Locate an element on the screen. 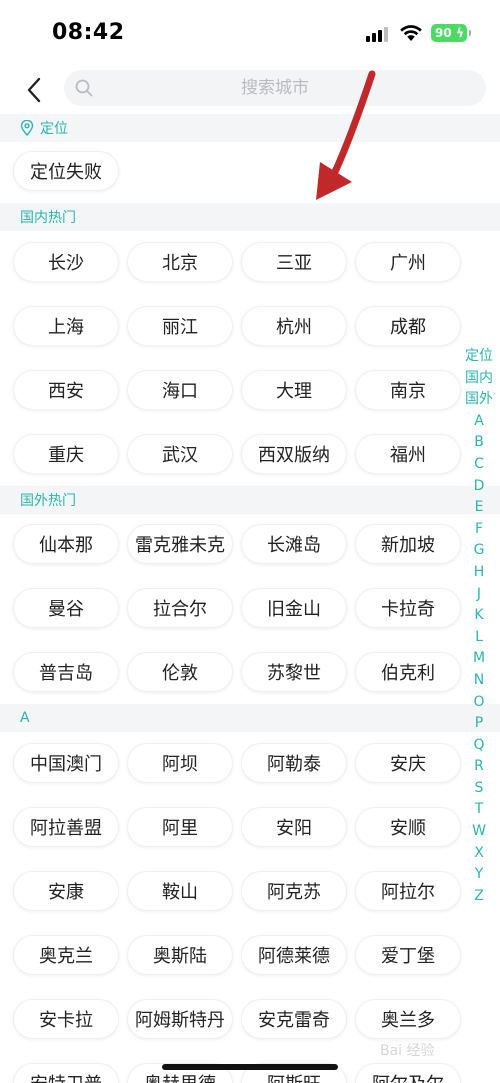 Image resolution: width=500 pixels, height=1083 pixels. city-chip: 长滩岛 is located at coordinates (294, 544).